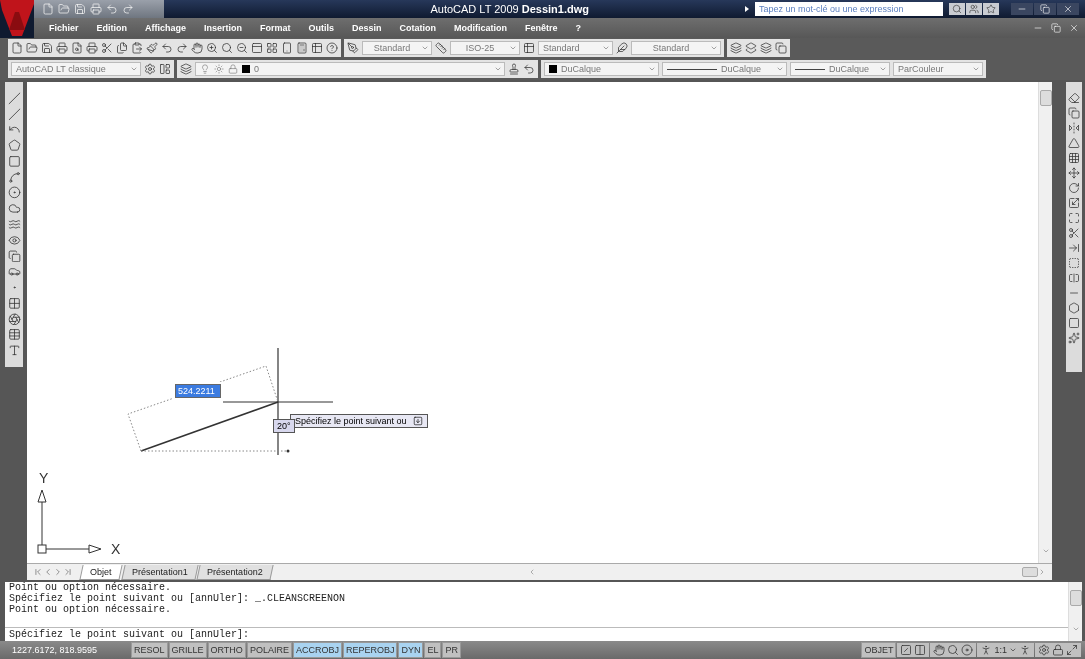 This screenshot has width=1085, height=659. What do you see at coordinates (1072, 650) in the screenshot?
I see `clean-screen-icon` at bounding box center [1072, 650].